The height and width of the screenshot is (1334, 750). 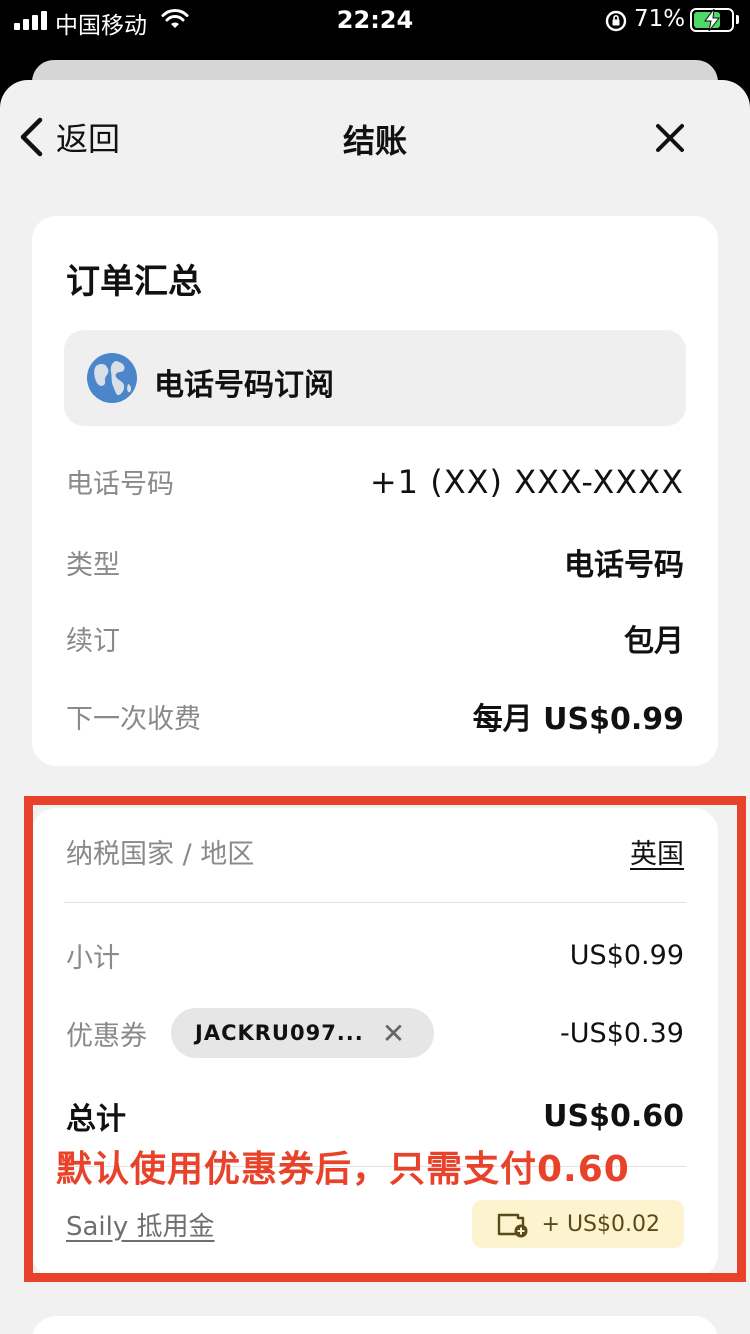 What do you see at coordinates (244, 385) in the screenshot?
I see `product-name: 电话号码订阅` at bounding box center [244, 385].